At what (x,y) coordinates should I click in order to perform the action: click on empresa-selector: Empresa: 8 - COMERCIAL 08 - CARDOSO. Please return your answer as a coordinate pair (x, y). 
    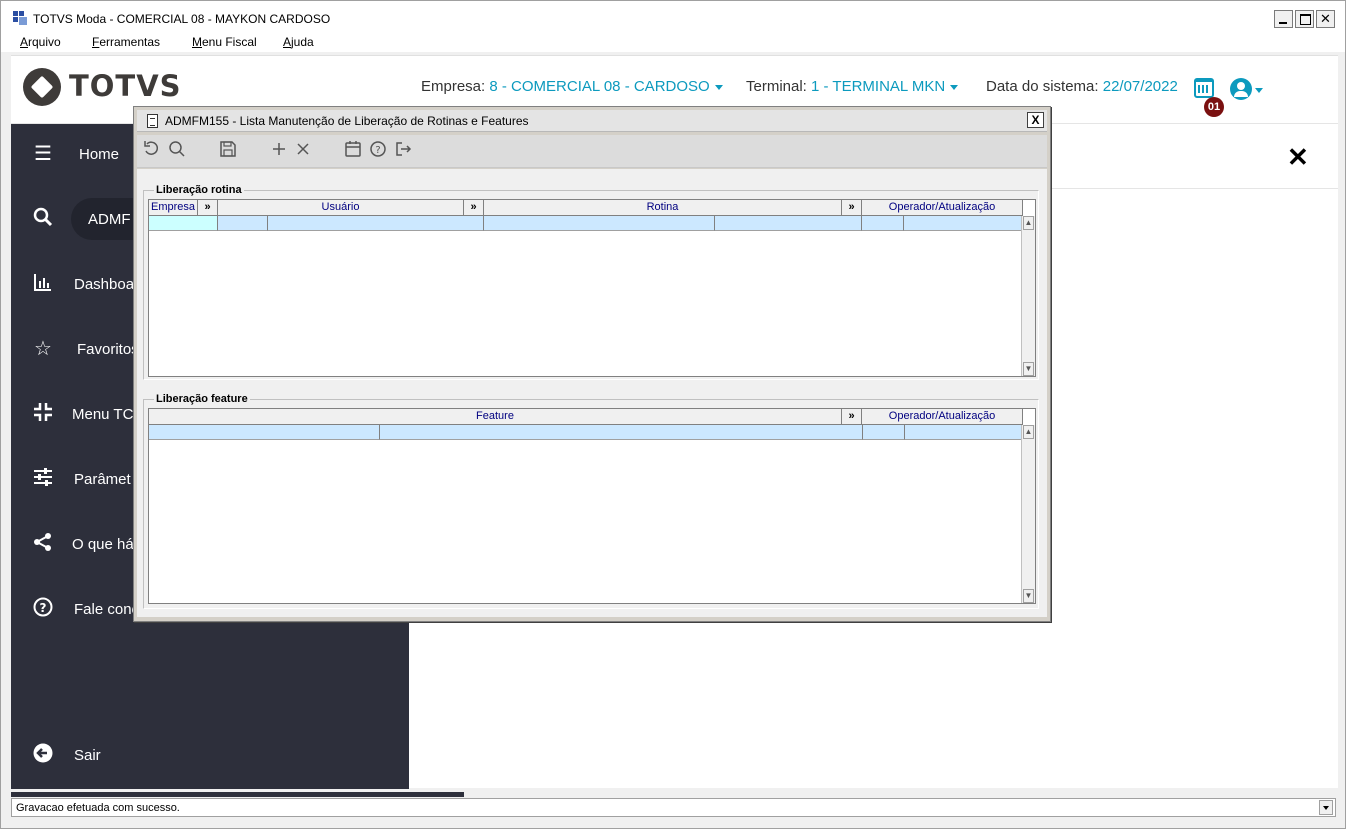
    Looking at the image, I should click on (572, 86).